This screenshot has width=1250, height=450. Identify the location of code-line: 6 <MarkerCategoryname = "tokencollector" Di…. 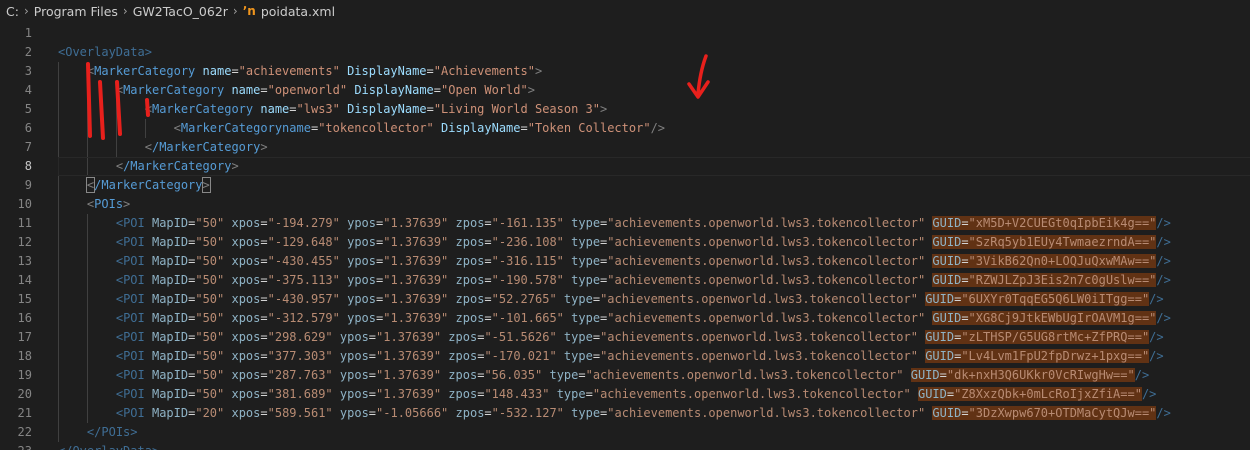
(625, 128).